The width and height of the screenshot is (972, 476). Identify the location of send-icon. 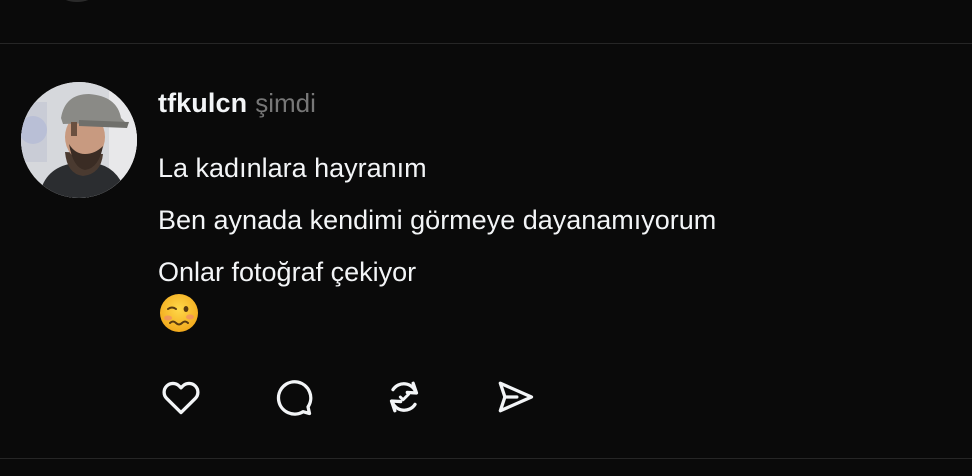
(516, 397).